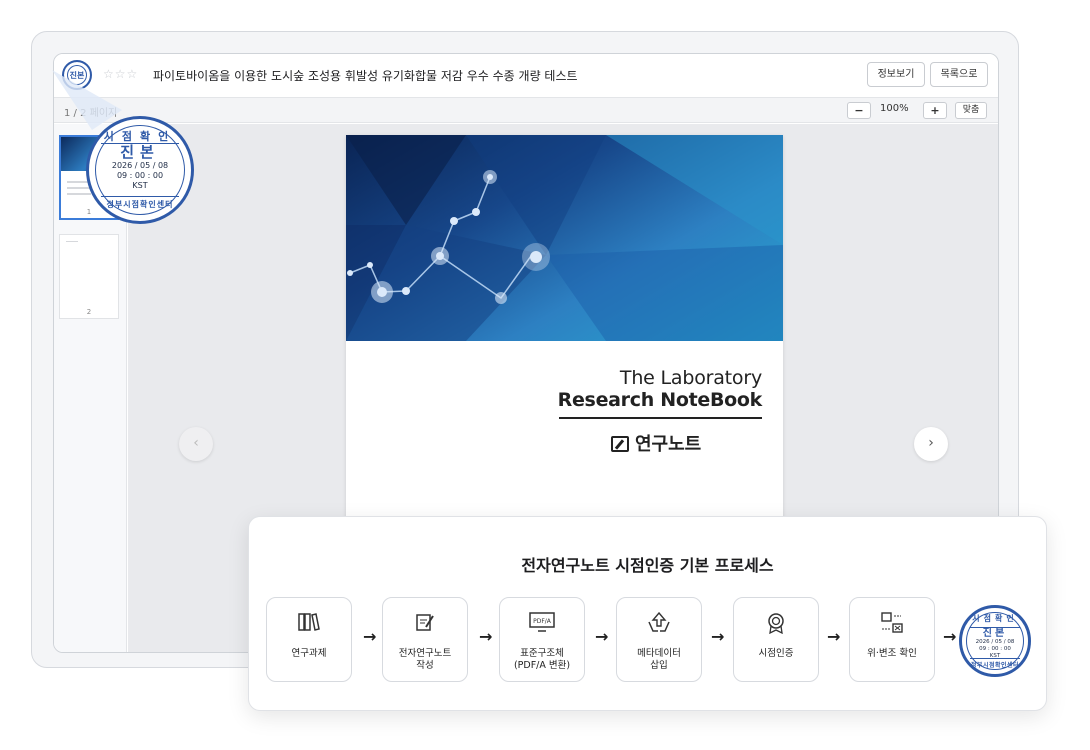  What do you see at coordinates (542, 639) in the screenshot?
I see `process-step-pdfa: PDF/A 표준구조체 (PDF/A 변환)` at bounding box center [542, 639].